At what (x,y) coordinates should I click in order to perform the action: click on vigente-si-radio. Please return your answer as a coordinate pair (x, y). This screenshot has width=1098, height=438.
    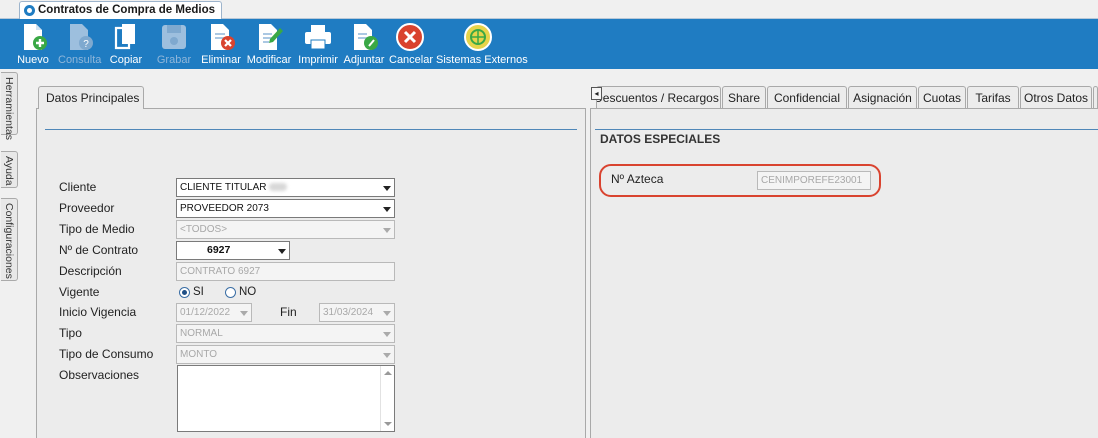
    Looking at the image, I should click on (184, 292).